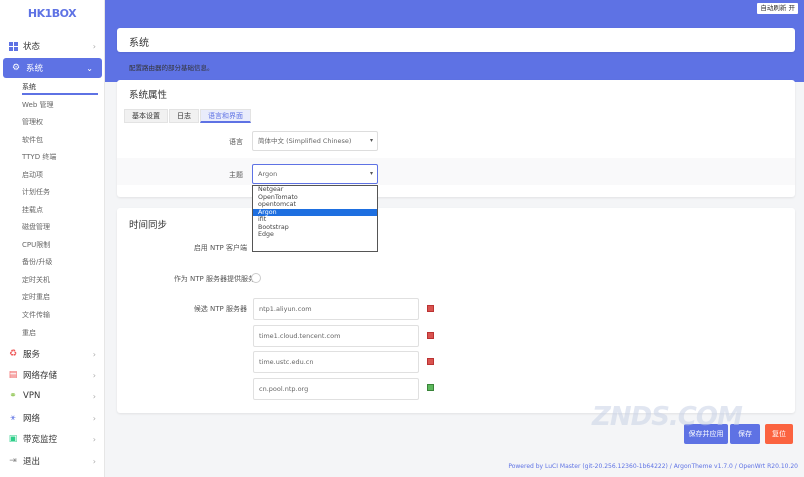 The width and height of the screenshot is (804, 477). Describe the element at coordinates (89, 68) in the screenshot. I see `chevron-down-icon: ⌄` at that location.